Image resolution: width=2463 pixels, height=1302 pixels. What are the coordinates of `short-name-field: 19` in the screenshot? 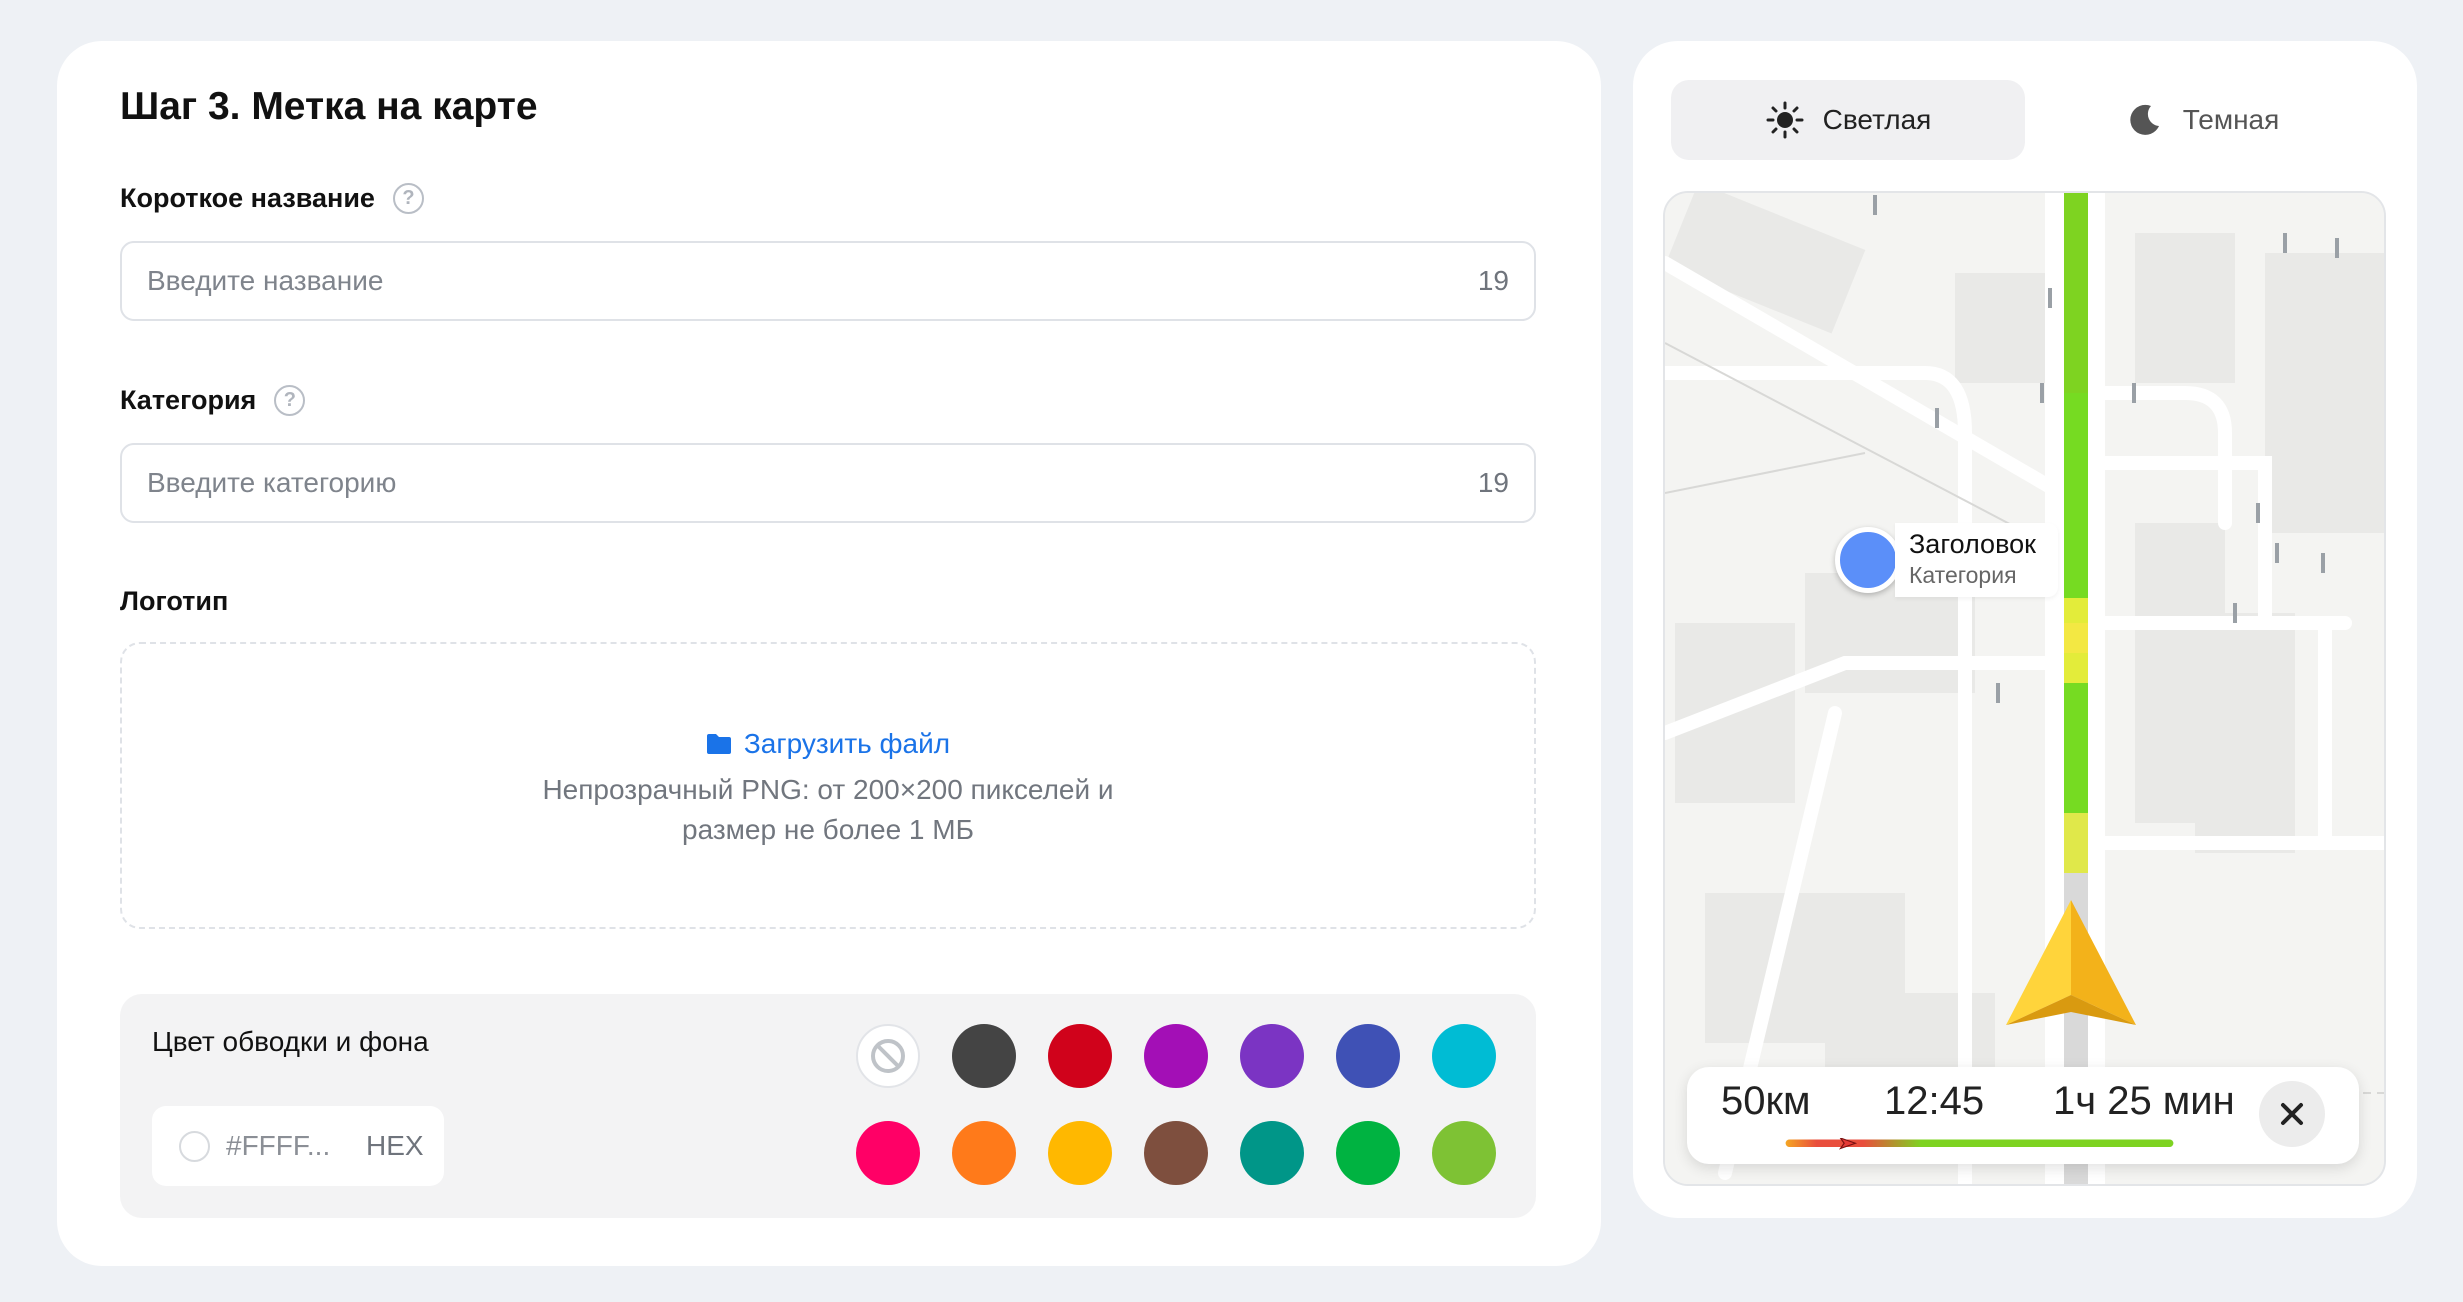 It's located at (828, 281).